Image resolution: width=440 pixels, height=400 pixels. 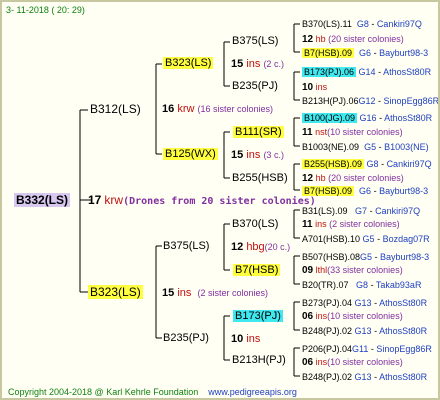 I want to click on gen2-ff-node: B323(LS), so click(x=188, y=63).